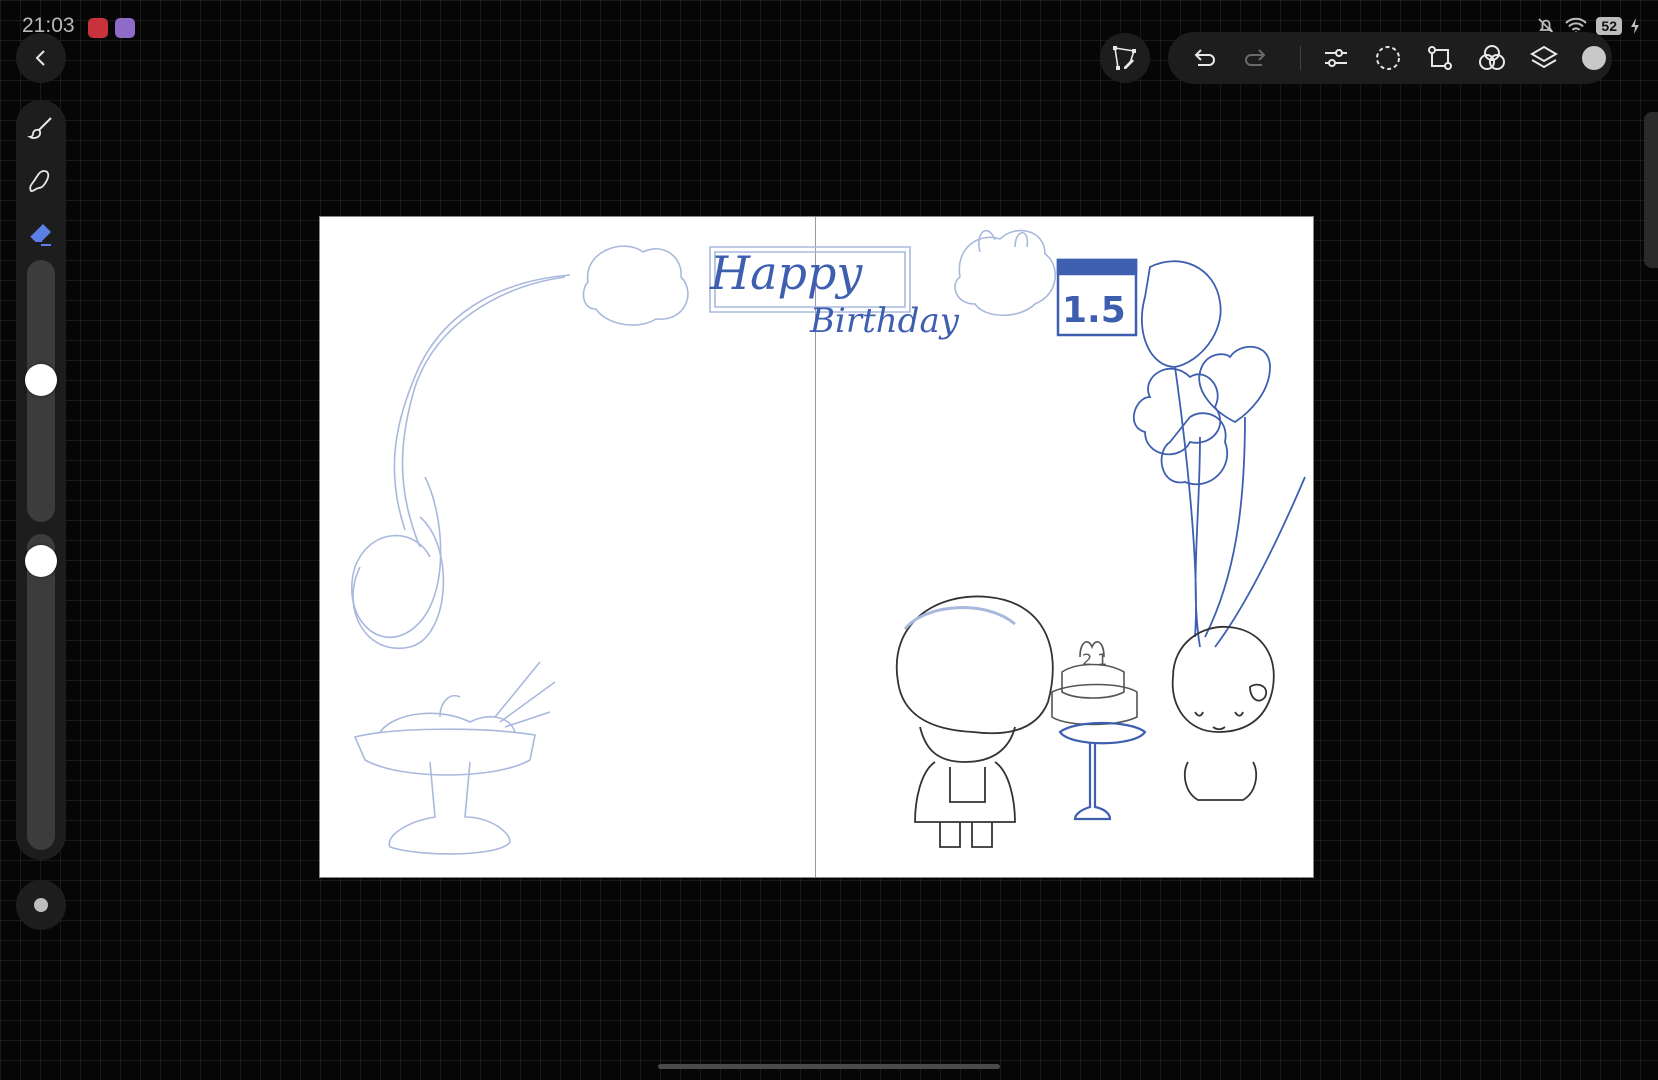 The image size is (1658, 1080). Describe the element at coordinates (1005, 272) in the screenshot. I see `bunny-cloud-sketch` at that location.